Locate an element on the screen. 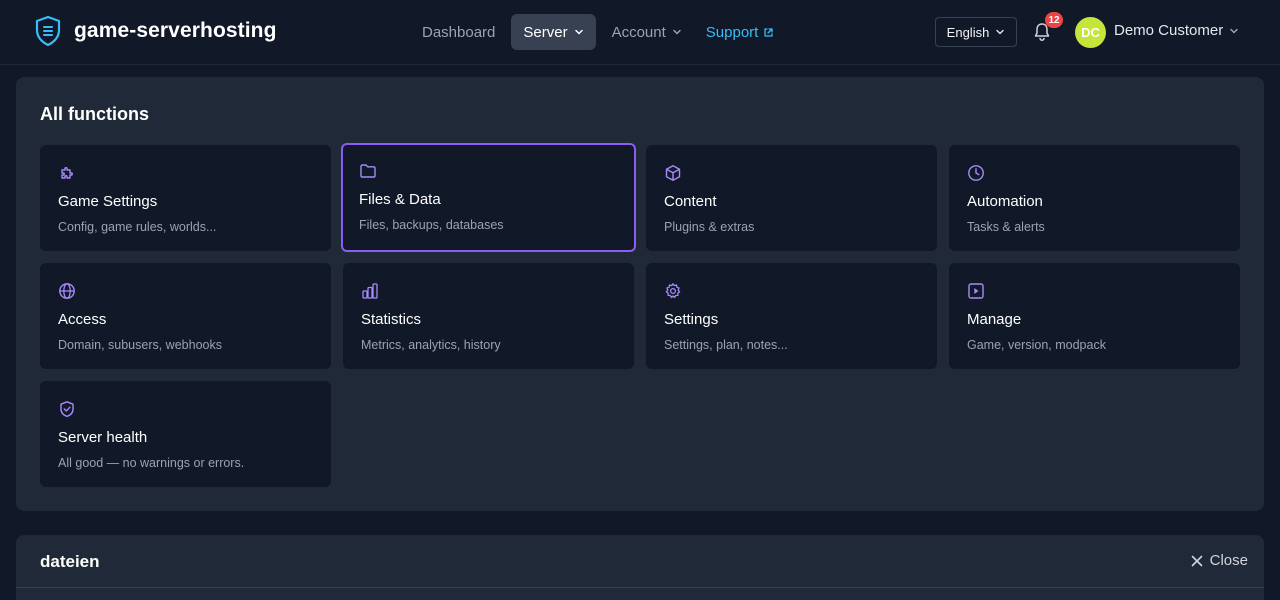 Image resolution: width=1280 pixels, height=600 pixels. avatar: DC is located at coordinates (1090, 32).